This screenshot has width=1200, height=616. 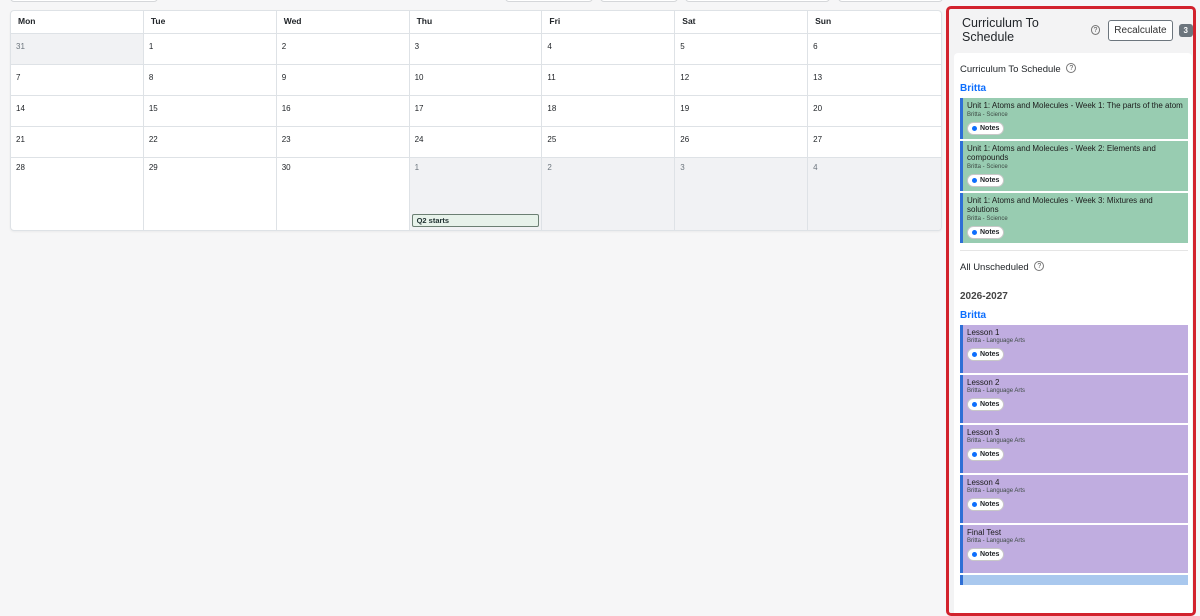 What do you see at coordinates (1185, 30) in the screenshot?
I see `count-badge: 3` at bounding box center [1185, 30].